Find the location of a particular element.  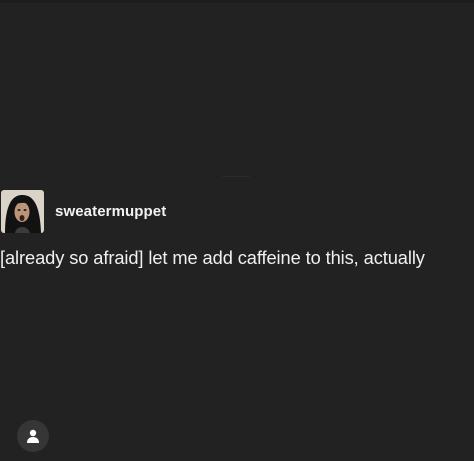

username: sweatermuppet is located at coordinates (110, 211).